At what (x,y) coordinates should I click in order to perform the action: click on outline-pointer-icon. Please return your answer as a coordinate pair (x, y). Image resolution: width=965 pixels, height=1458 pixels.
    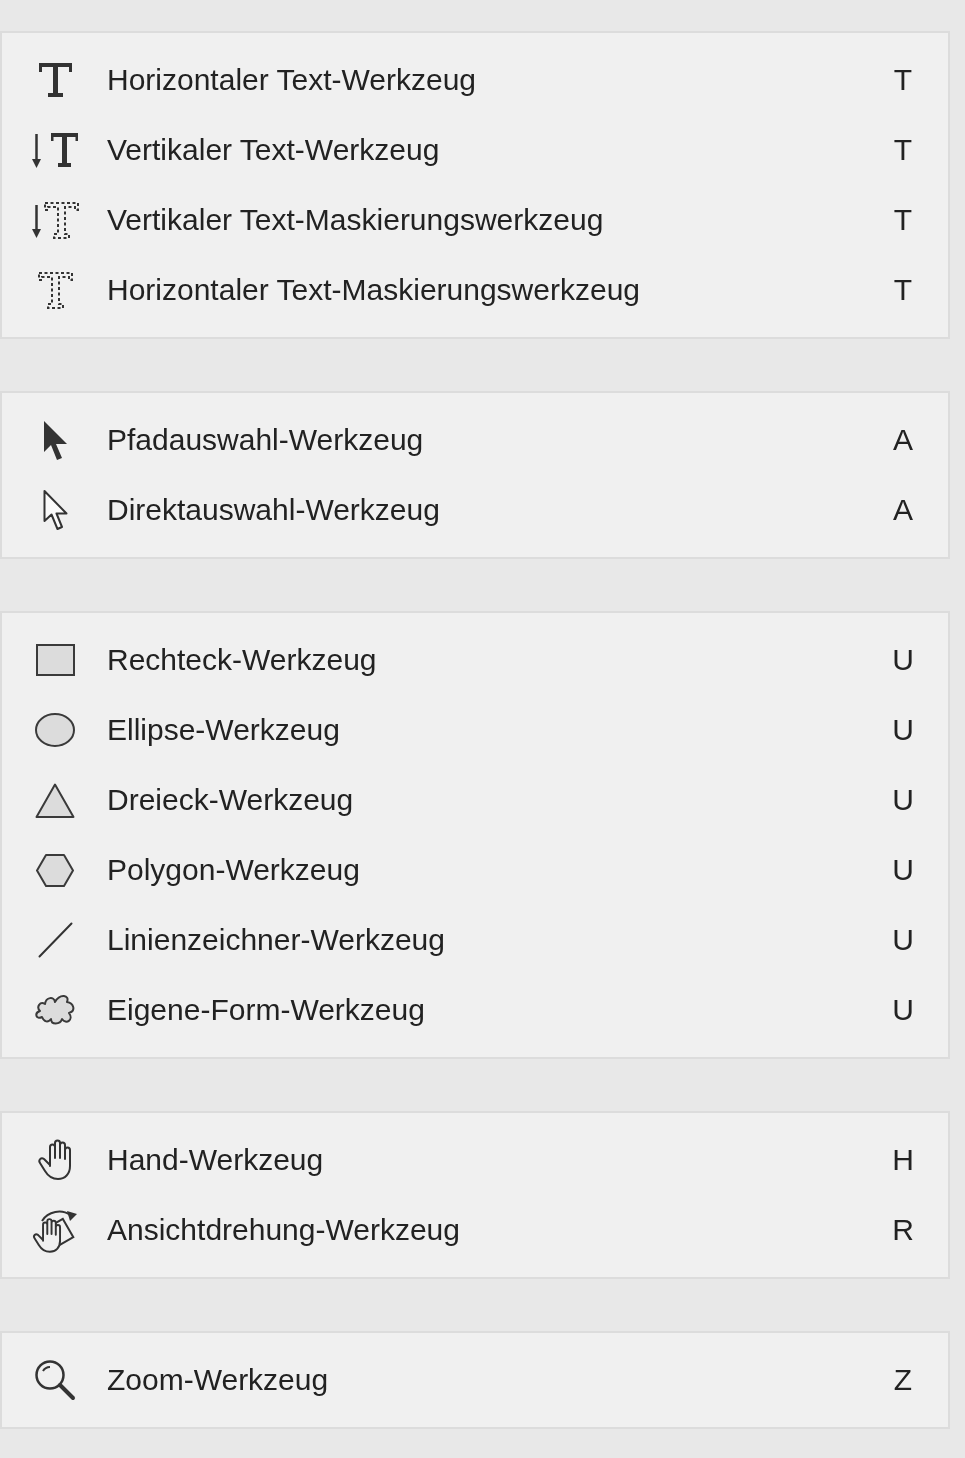
    Looking at the image, I should click on (55, 510).